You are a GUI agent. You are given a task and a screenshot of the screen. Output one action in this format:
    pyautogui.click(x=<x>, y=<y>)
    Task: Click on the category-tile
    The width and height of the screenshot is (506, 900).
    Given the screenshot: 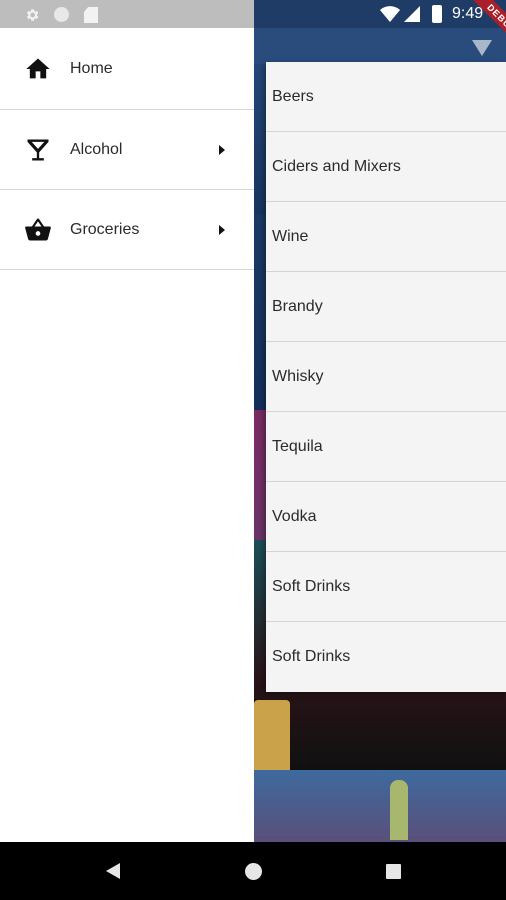 What is the action you would take?
    pyautogui.click(x=380, y=806)
    